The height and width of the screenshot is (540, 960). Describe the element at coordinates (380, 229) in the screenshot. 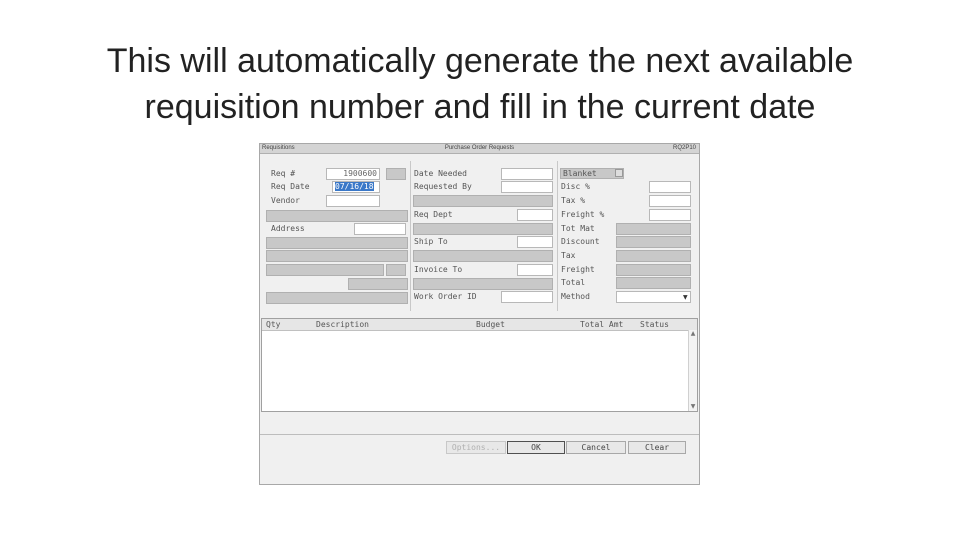

I see `address-code-field` at that location.